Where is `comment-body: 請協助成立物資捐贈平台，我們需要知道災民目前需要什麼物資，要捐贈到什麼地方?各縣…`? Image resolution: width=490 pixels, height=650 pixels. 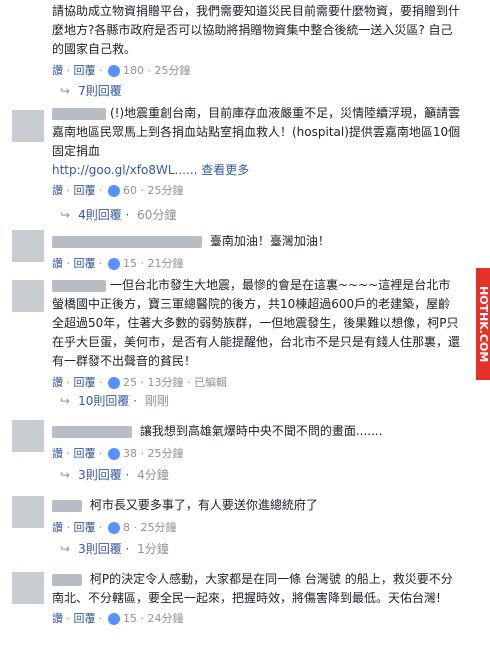 comment-body: 請協助成立物資捐贈平台，我們需要知道災民目前需要什麼物資，要捐贈到什麼地方?各縣… is located at coordinates (257, 41).